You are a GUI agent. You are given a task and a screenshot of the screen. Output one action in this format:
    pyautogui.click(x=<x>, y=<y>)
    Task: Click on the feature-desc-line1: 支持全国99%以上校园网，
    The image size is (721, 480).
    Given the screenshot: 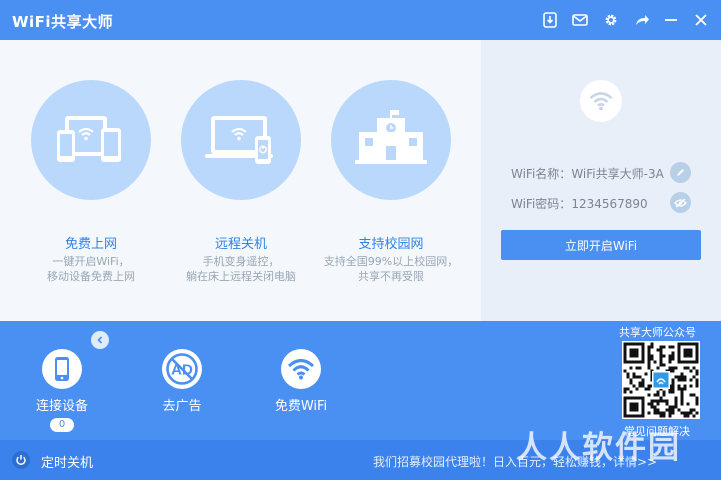 What is the action you would take?
    pyautogui.click(x=391, y=261)
    